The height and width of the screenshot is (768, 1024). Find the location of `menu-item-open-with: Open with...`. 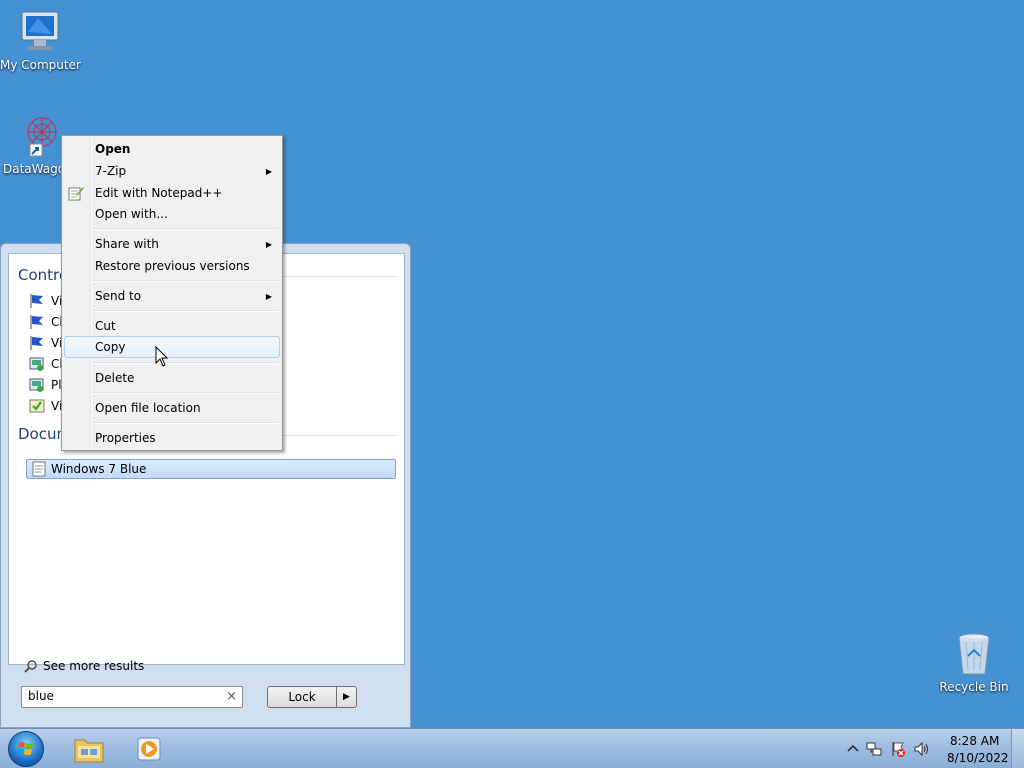

menu-item-open-with: Open with... is located at coordinates (172, 214).